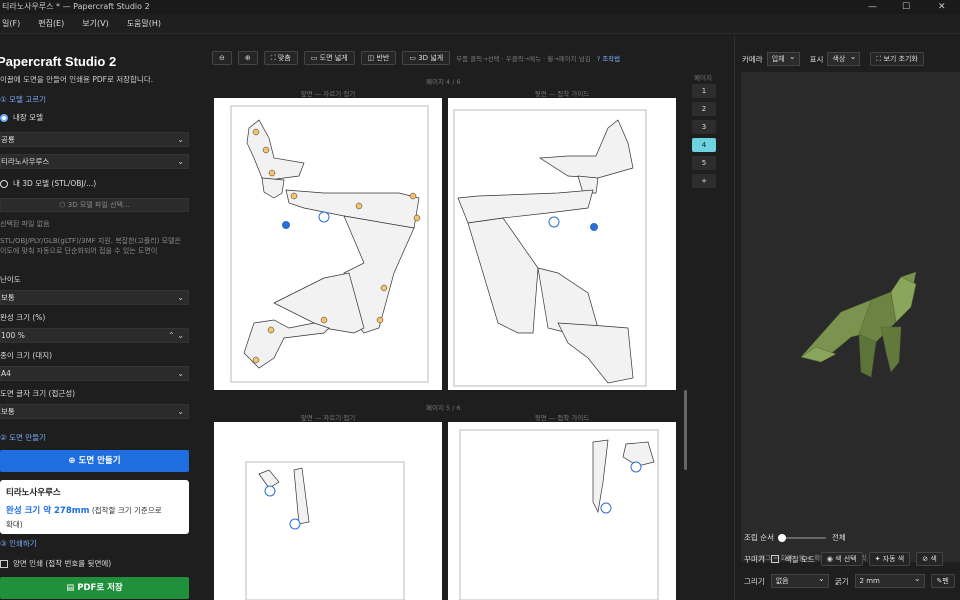 This screenshot has width=960, height=600. Describe the element at coordinates (426, 58) in the screenshot. I see `layout-3d-button: ▭ 3D 넓게` at that location.